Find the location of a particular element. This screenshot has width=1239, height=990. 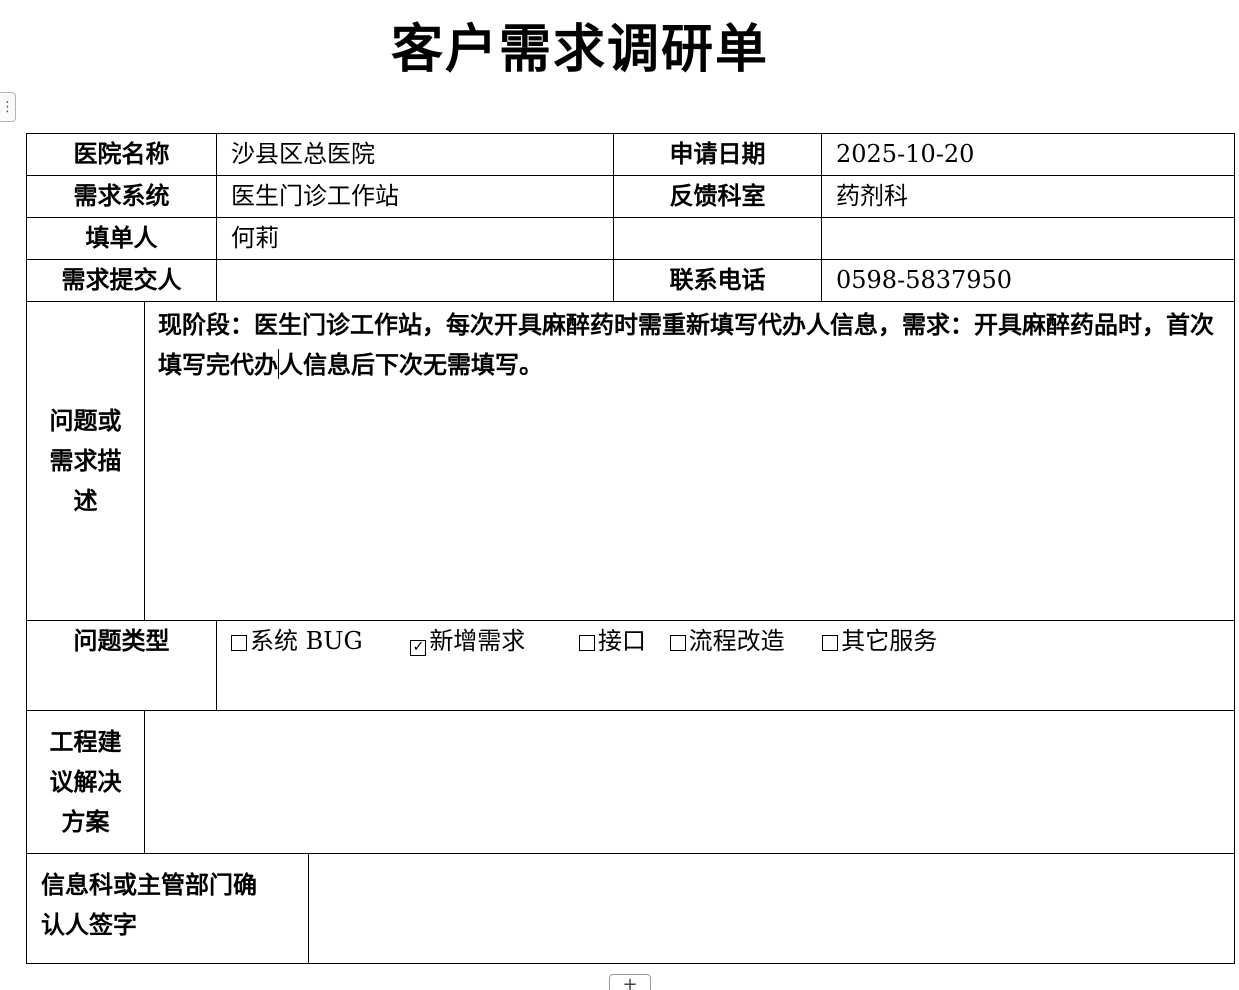

signature-label: 信息科或主管部门确 认人签字 is located at coordinates (167, 908).